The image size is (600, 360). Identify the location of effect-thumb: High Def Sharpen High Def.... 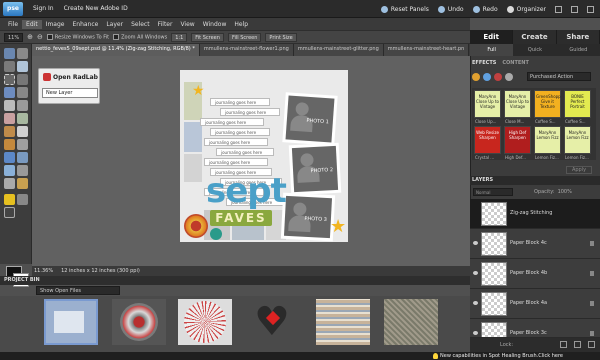
(517, 143).